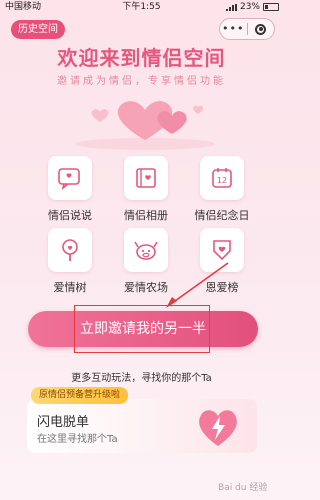 This screenshot has height=500, width=320. I want to click on battery-percent: 23%, so click(249, 7).